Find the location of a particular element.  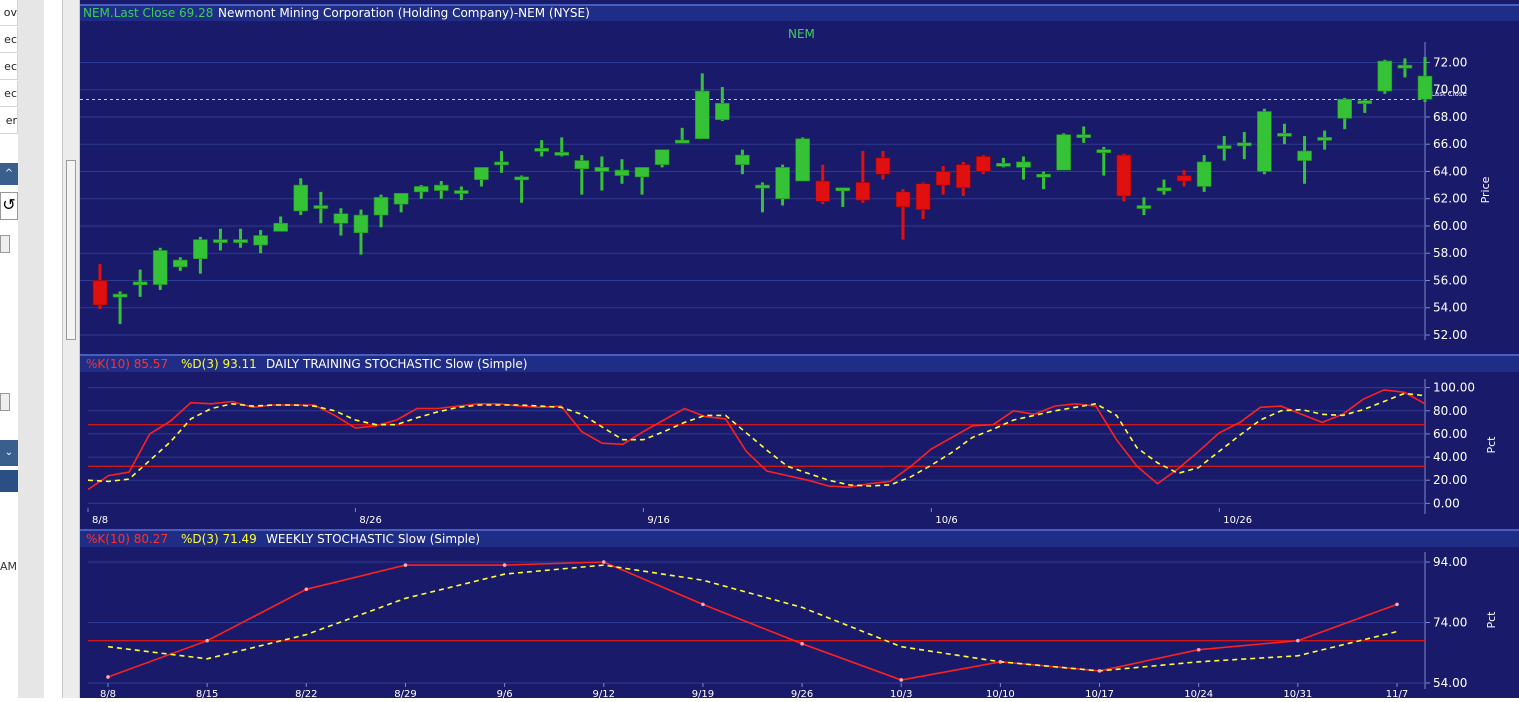

weekly-k-label: %K(10) 80.27 is located at coordinates (127, 539).